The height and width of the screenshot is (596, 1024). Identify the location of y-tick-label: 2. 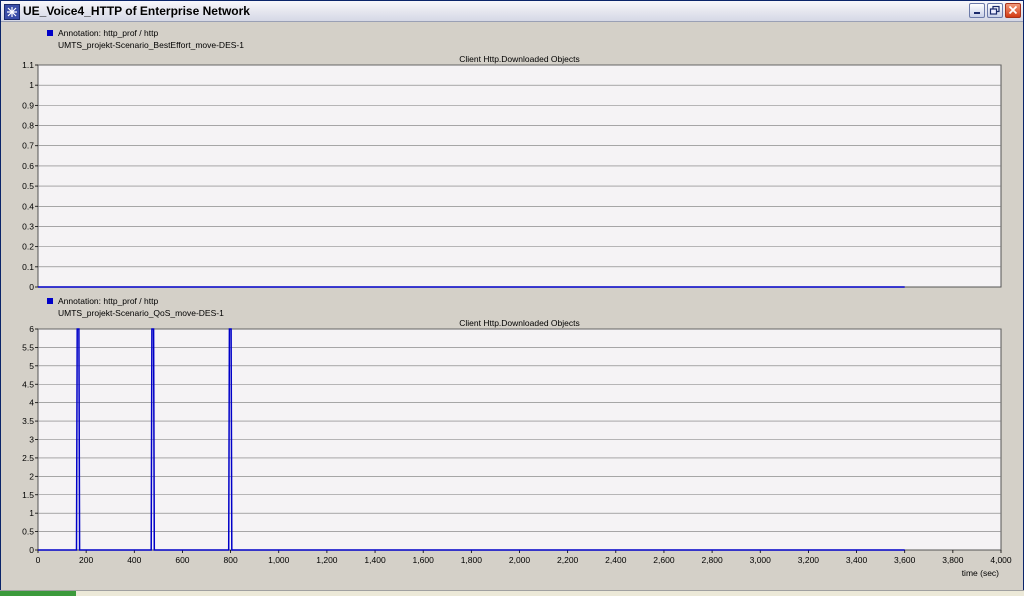
(31, 476).